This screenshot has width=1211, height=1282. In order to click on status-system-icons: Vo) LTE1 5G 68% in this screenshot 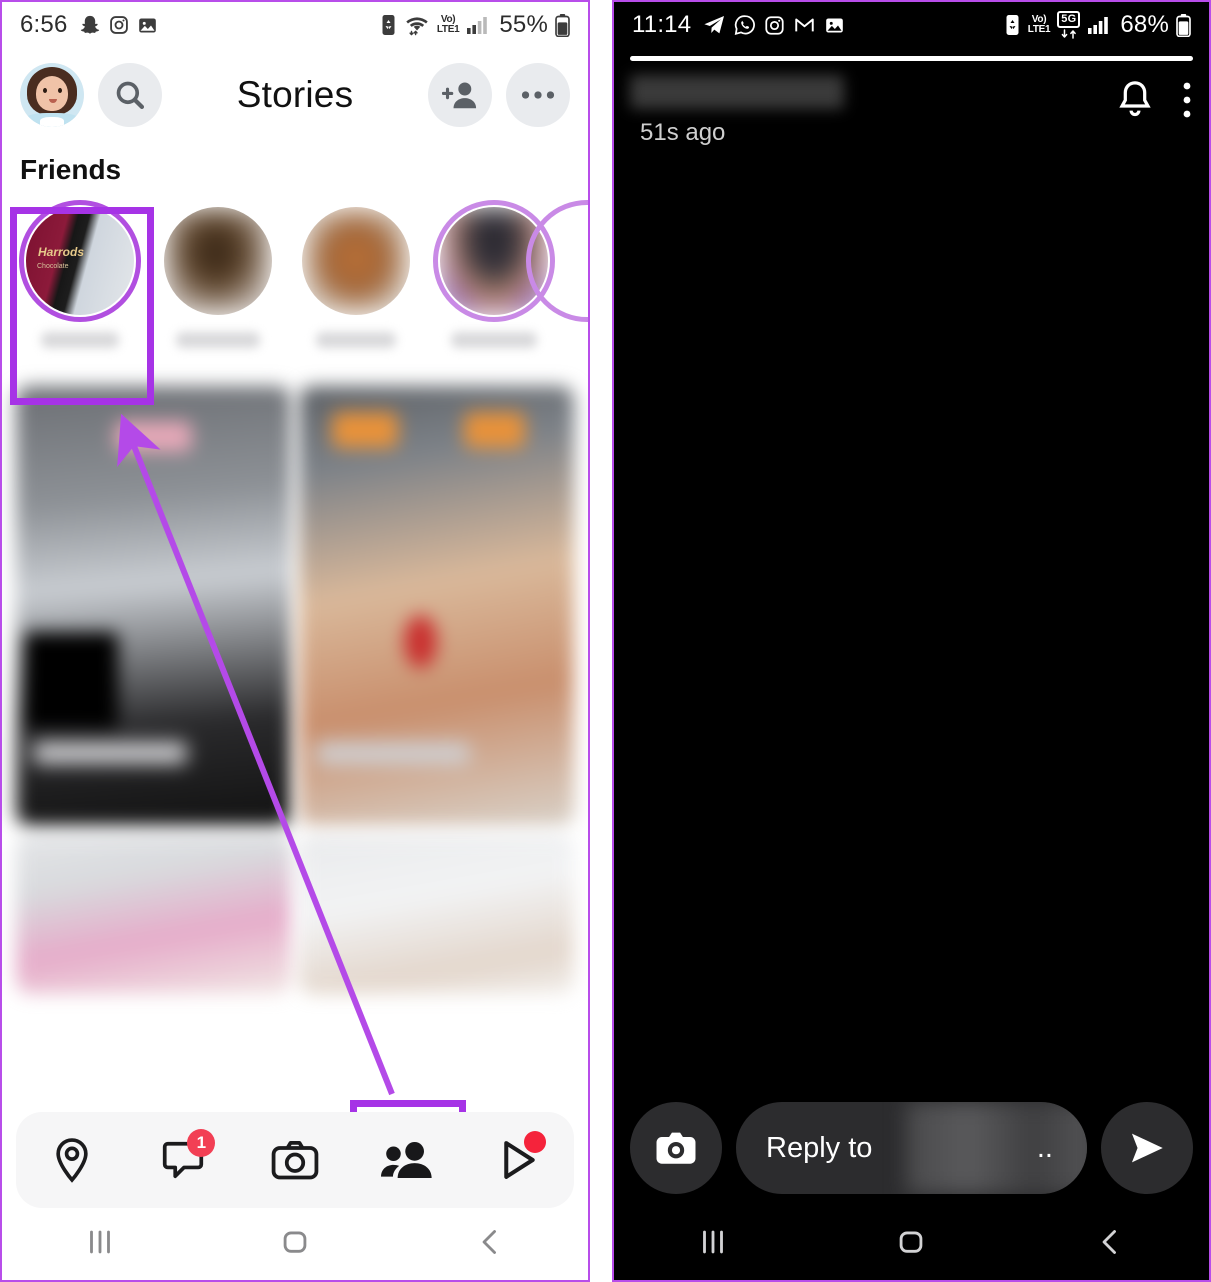, I will do `click(1097, 25)`.